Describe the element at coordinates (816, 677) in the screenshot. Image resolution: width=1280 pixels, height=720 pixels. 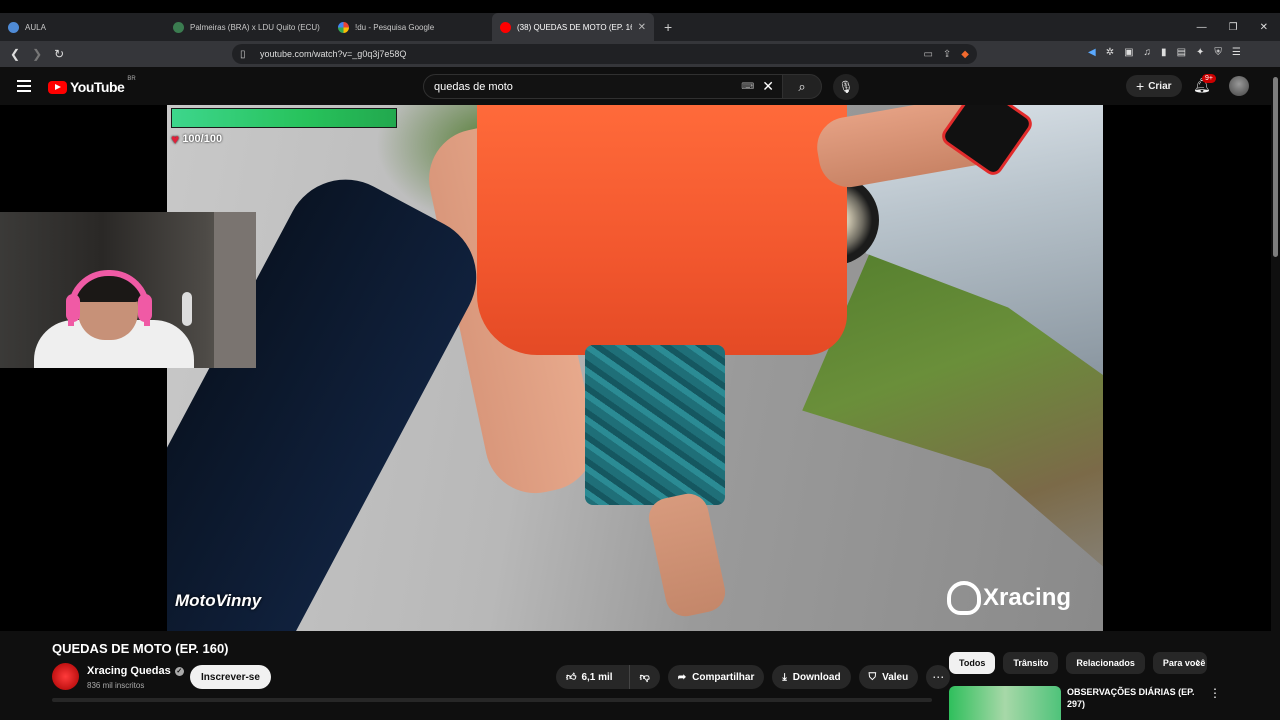
I see `download-label: Download` at that location.